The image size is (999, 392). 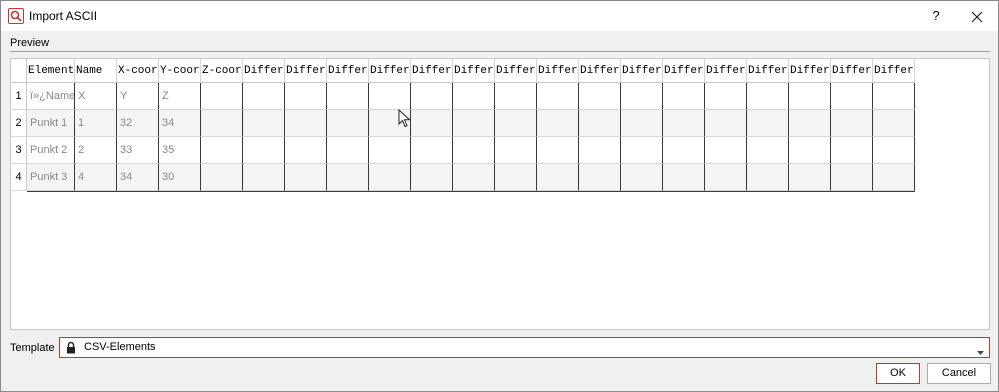 I want to click on column-header: Z-coor, so click(x=222, y=71).